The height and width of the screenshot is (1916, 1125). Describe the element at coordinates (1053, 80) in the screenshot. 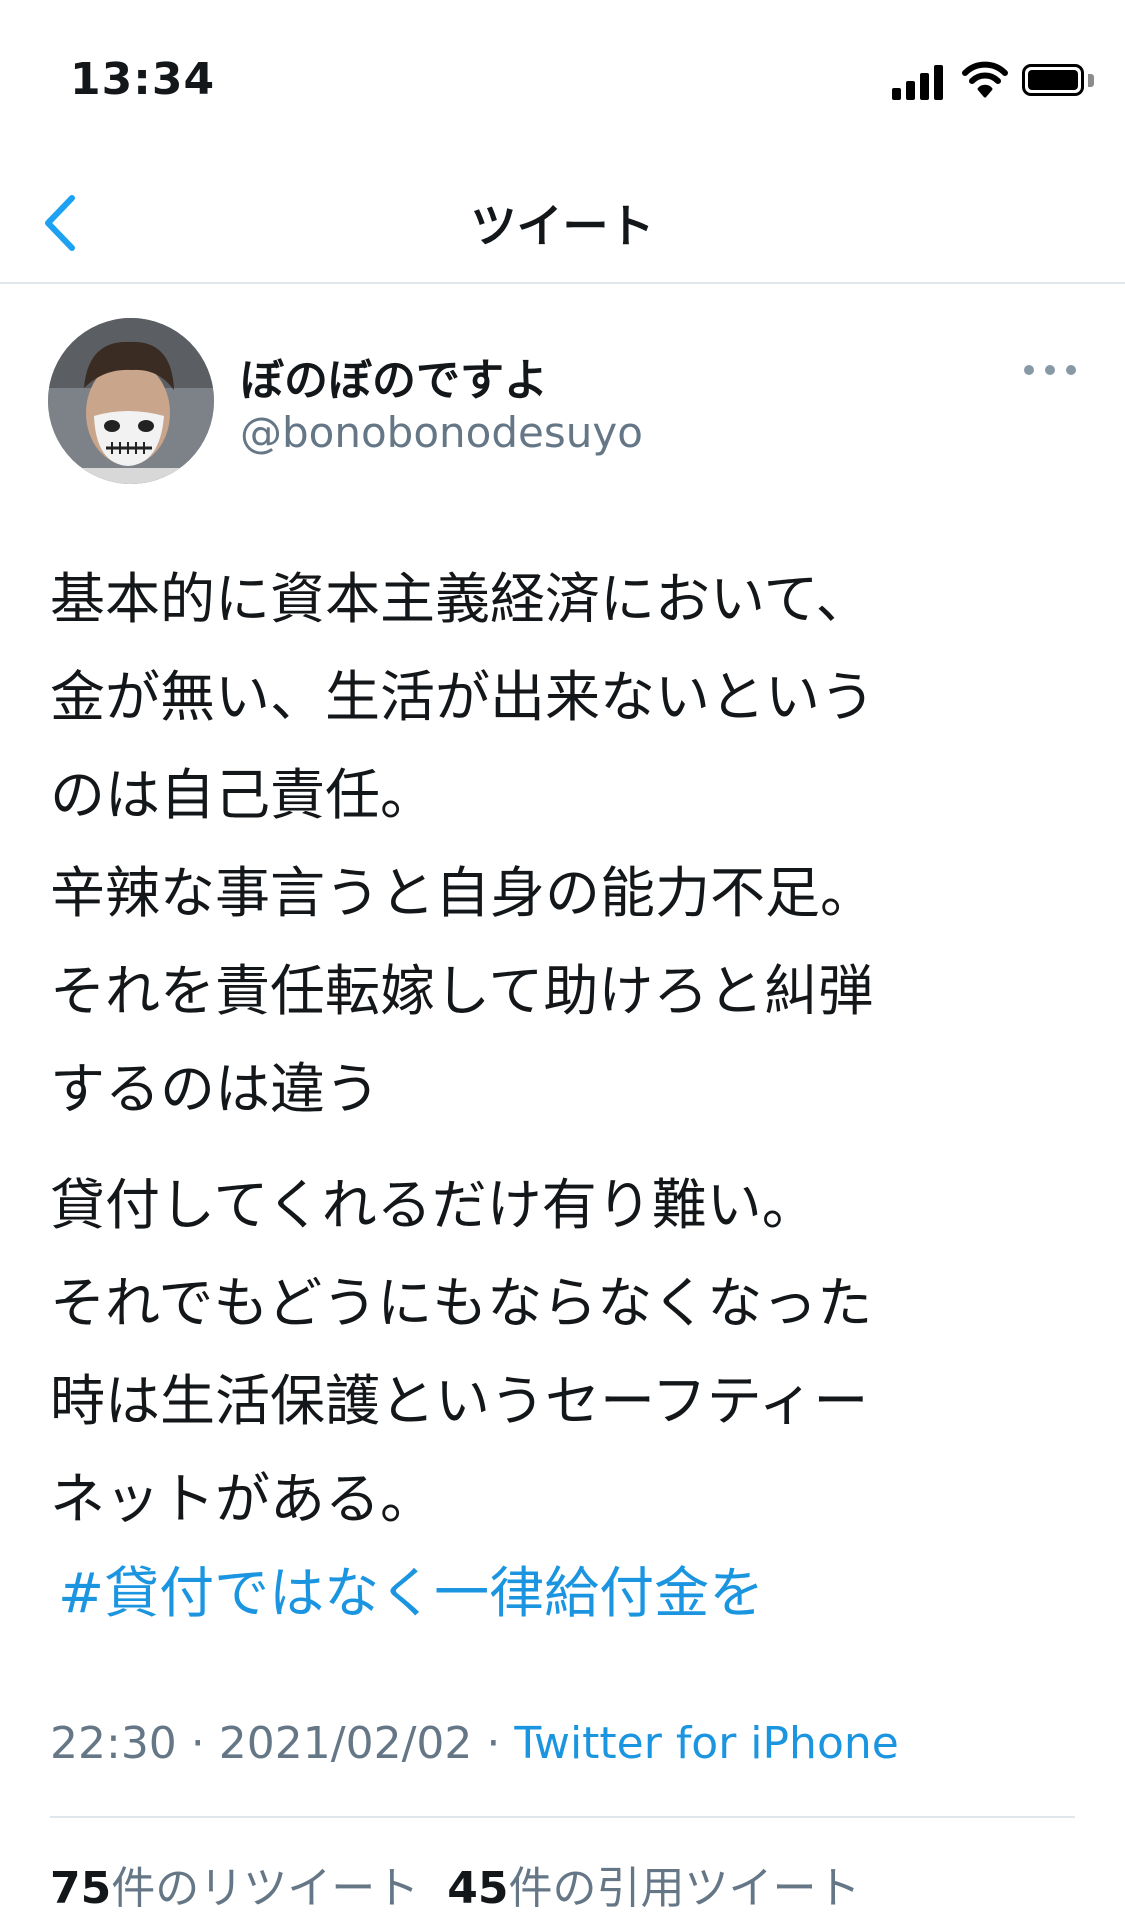

I see `battery-icon` at that location.